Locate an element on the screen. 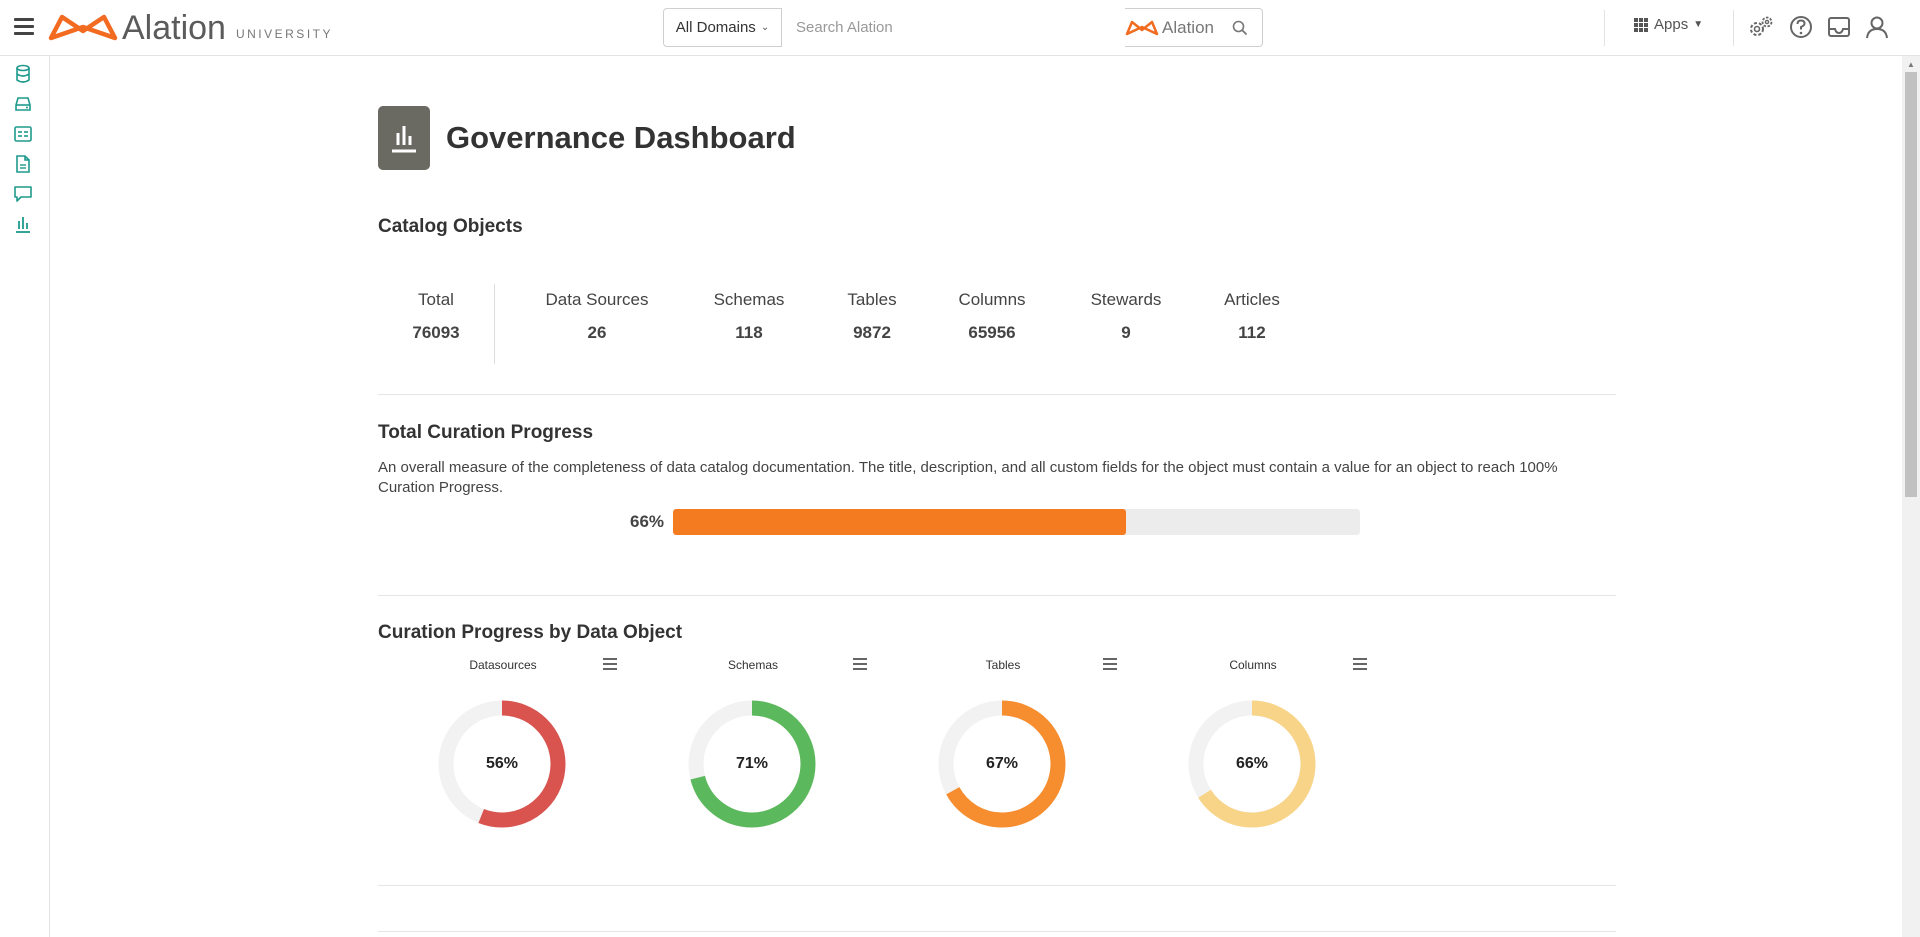  stat-label: Total is located at coordinates (436, 299).